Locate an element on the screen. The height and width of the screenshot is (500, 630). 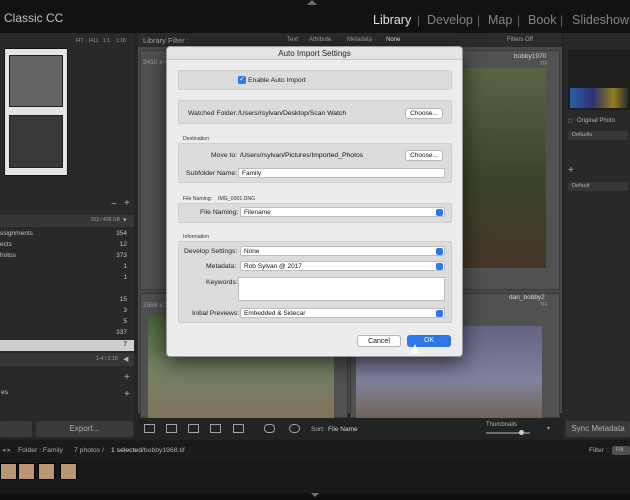
file-naming-header: File Naming: is located at coordinates (198, 199).